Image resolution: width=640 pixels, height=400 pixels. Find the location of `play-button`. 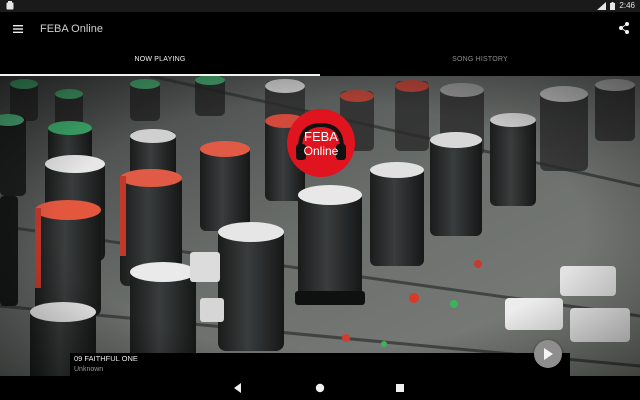

play-button is located at coordinates (548, 354).